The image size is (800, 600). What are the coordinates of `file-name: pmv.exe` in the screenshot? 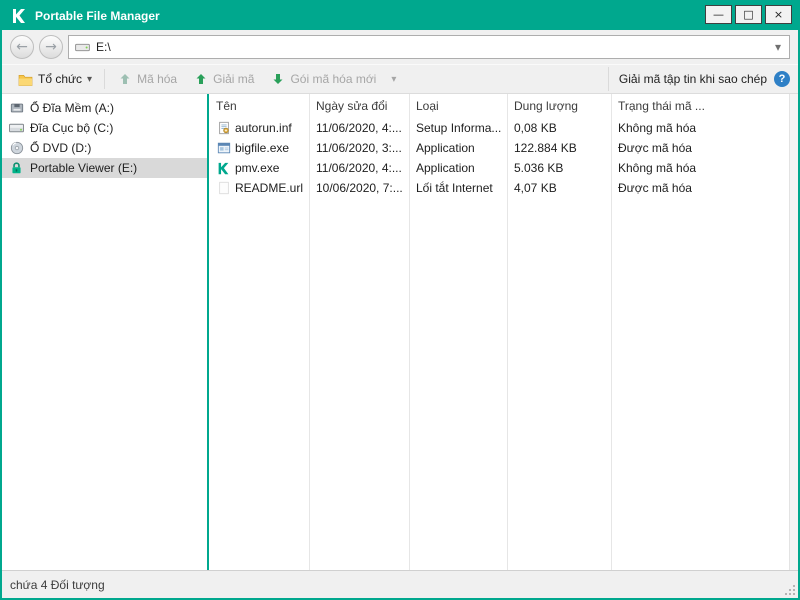 It's located at (257, 168).